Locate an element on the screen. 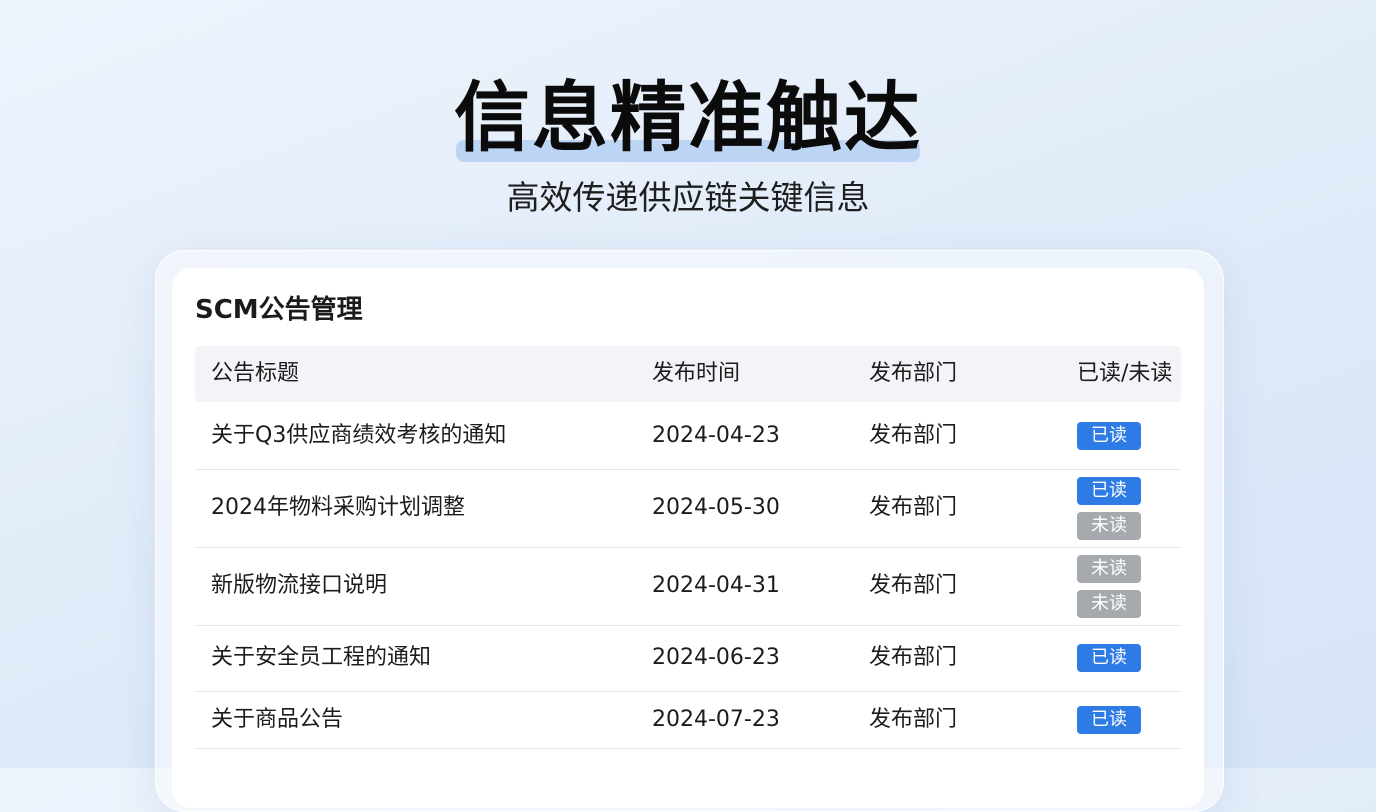 This screenshot has height=812, width=1376. publish-date: 2024-05-30 is located at coordinates (716, 507).